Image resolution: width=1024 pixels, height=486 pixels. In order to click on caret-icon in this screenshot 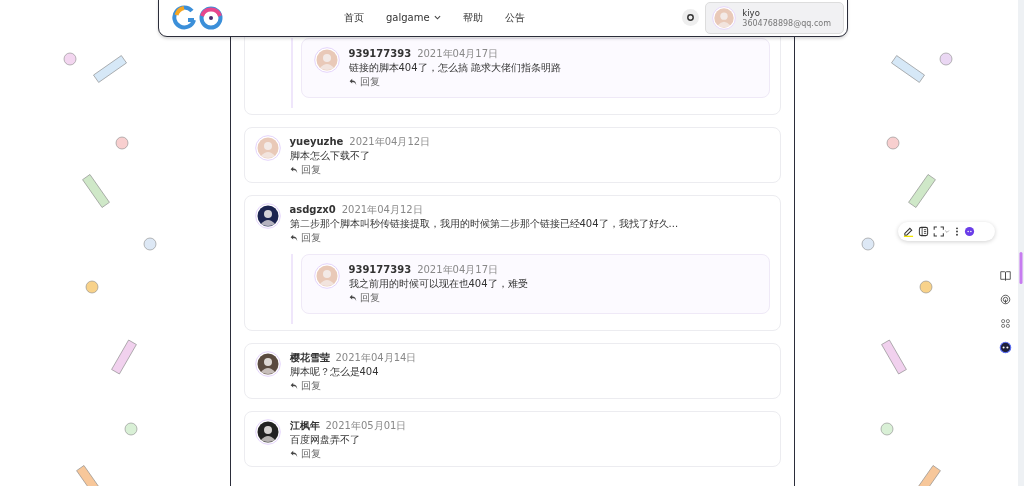, I will do `click(437, 17)`.